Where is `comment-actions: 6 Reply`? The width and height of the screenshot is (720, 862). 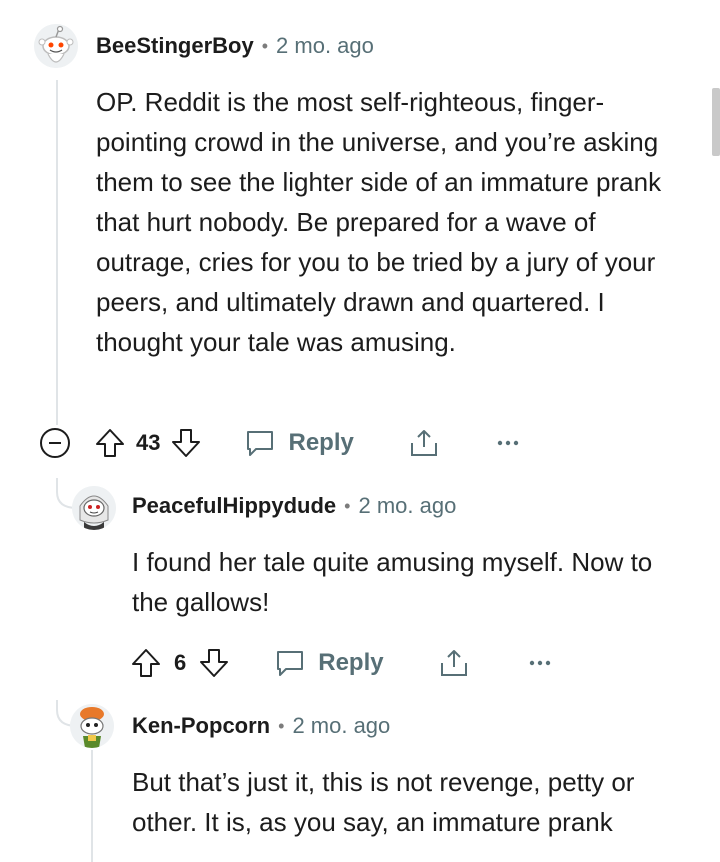 comment-actions: 6 Reply is located at coordinates (341, 663).